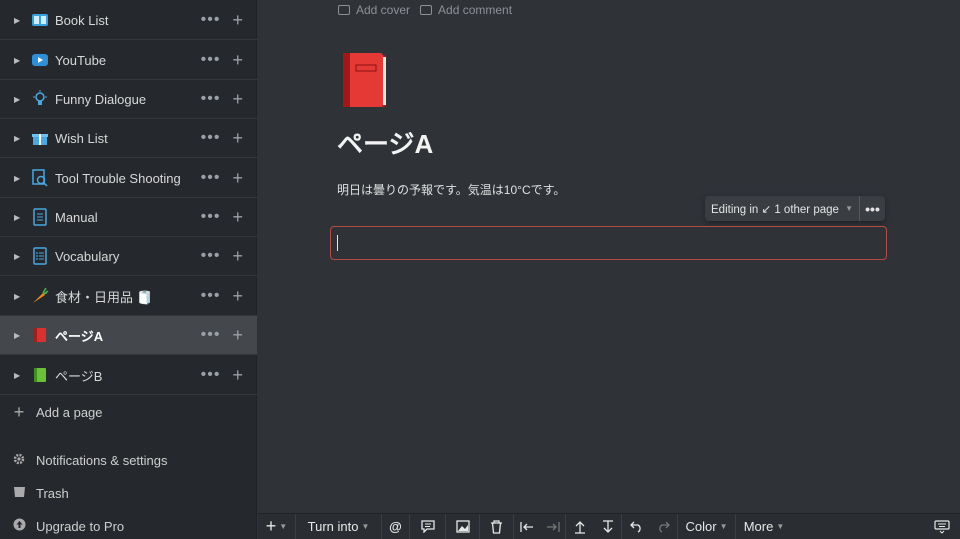 This screenshot has width=960, height=539. What do you see at coordinates (128, 525) in the screenshot?
I see `upgrade-link: Upgrade to Pro` at bounding box center [128, 525].